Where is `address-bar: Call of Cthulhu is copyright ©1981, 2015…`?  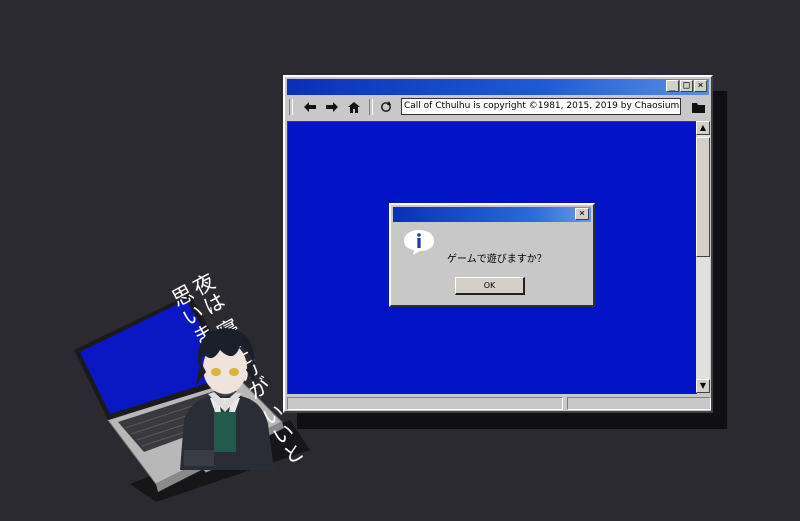
address-bar: Call of Cthulhu is copyright ©1981, 2015… is located at coordinates (541, 106).